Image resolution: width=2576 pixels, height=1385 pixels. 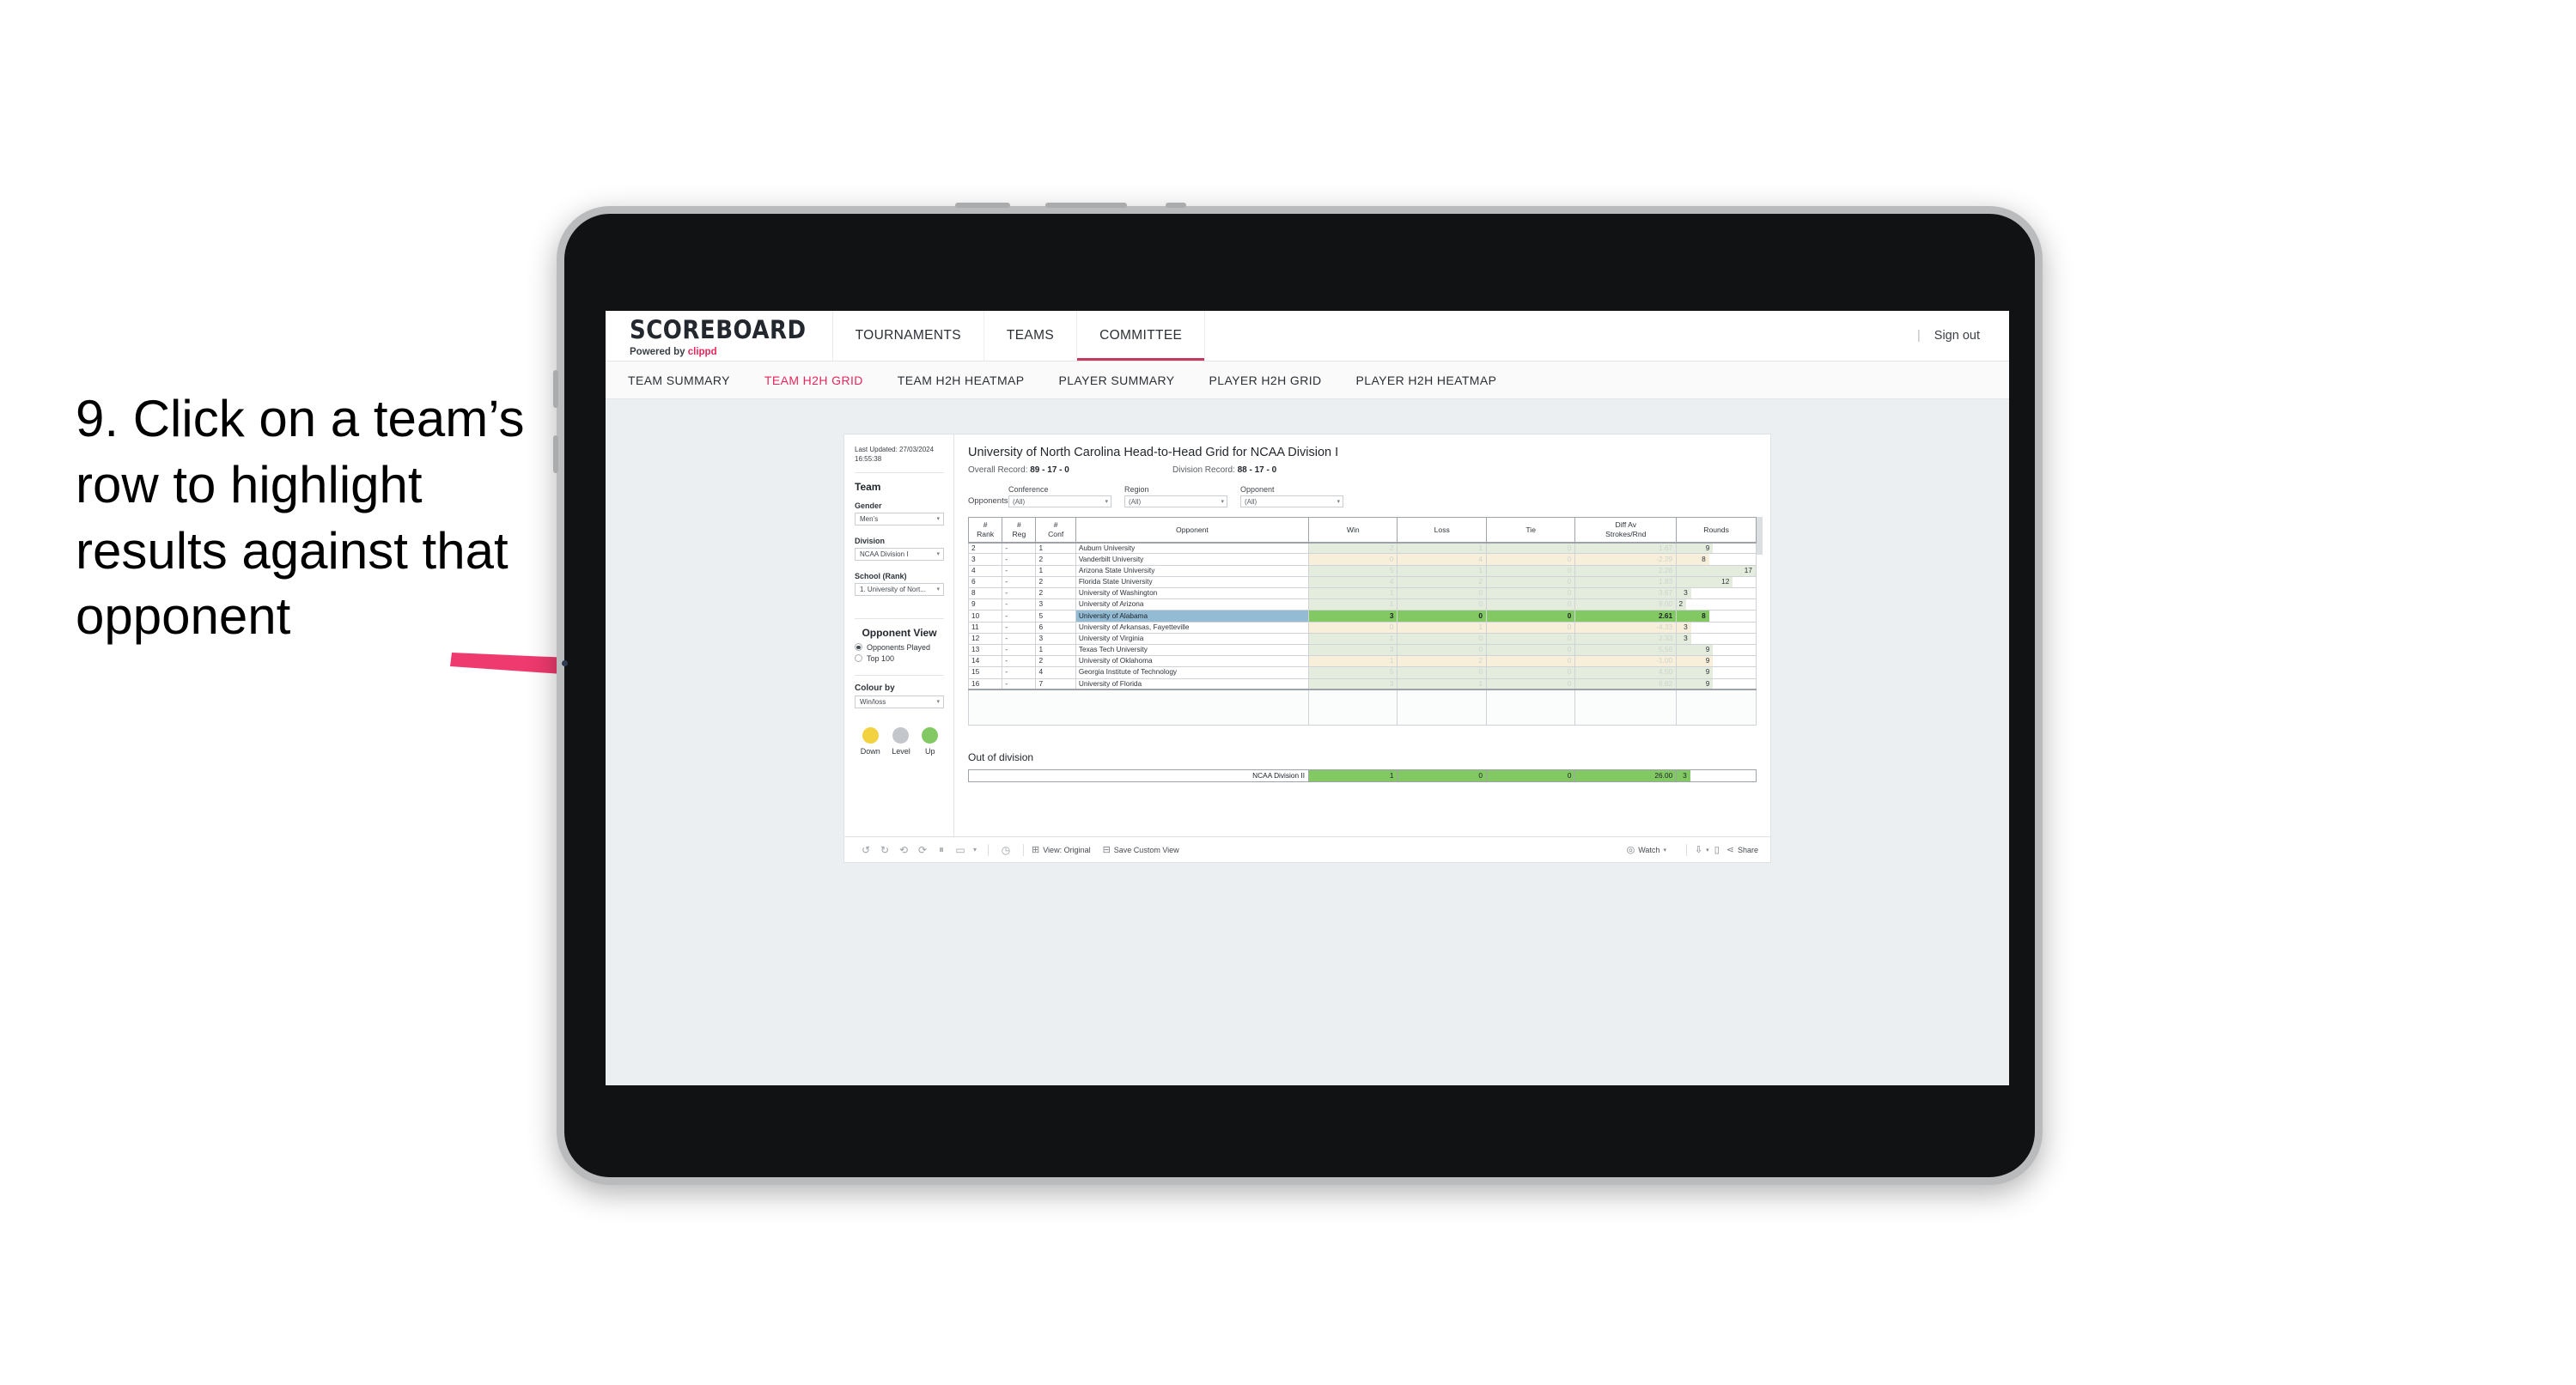 I want to click on device-preview-button: ▯, so click(x=1717, y=849).